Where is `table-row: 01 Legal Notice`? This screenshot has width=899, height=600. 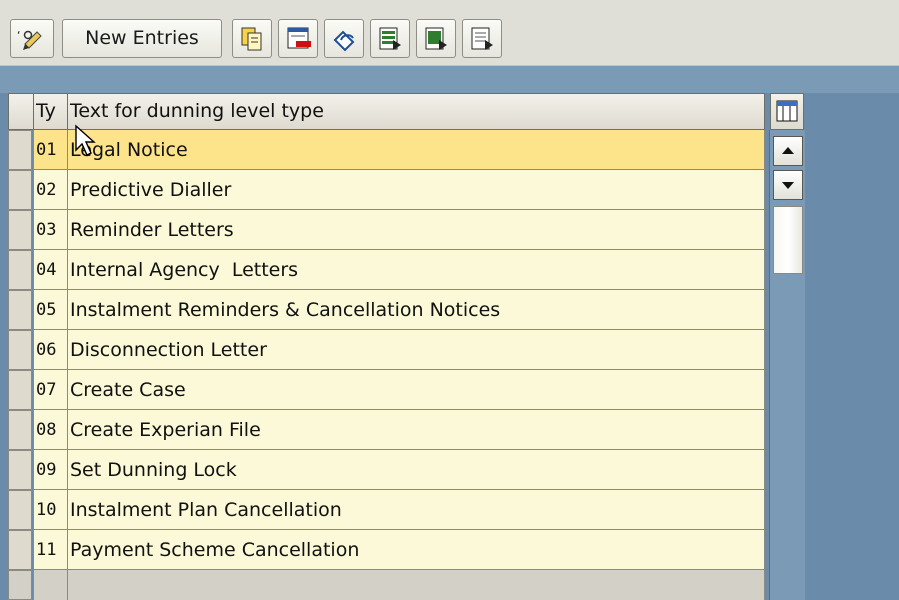
table-row: 01 Legal Notice is located at coordinates (399, 150).